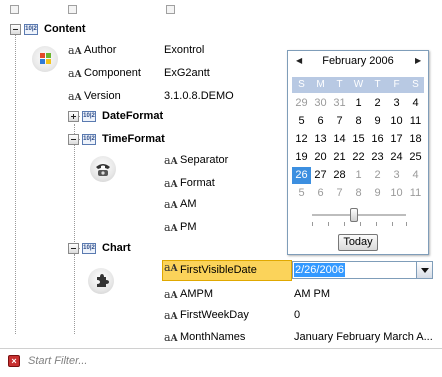  I want to click on column-header, so click(221, 9).